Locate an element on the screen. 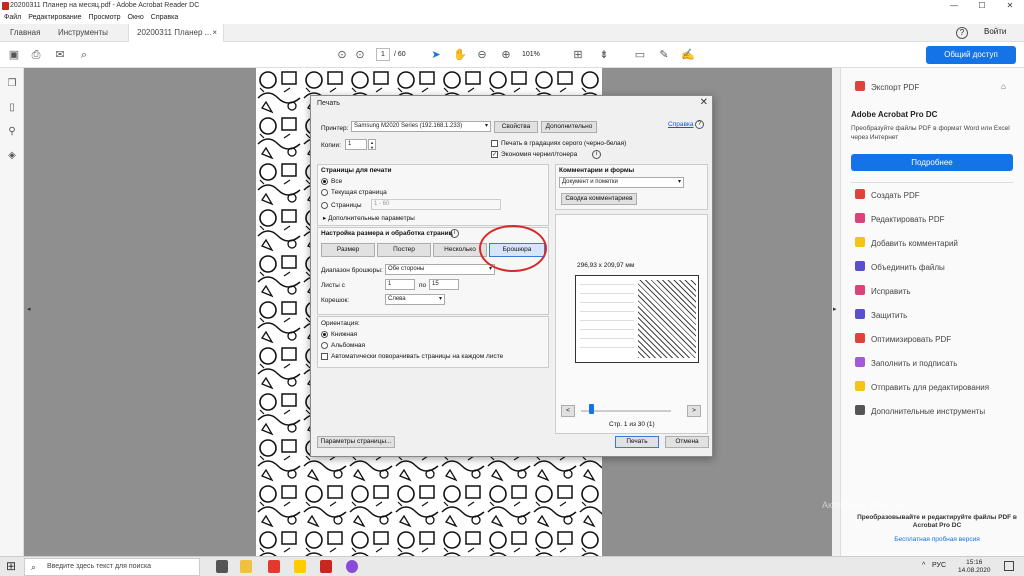  minimize-button: — is located at coordinates (954, 6).